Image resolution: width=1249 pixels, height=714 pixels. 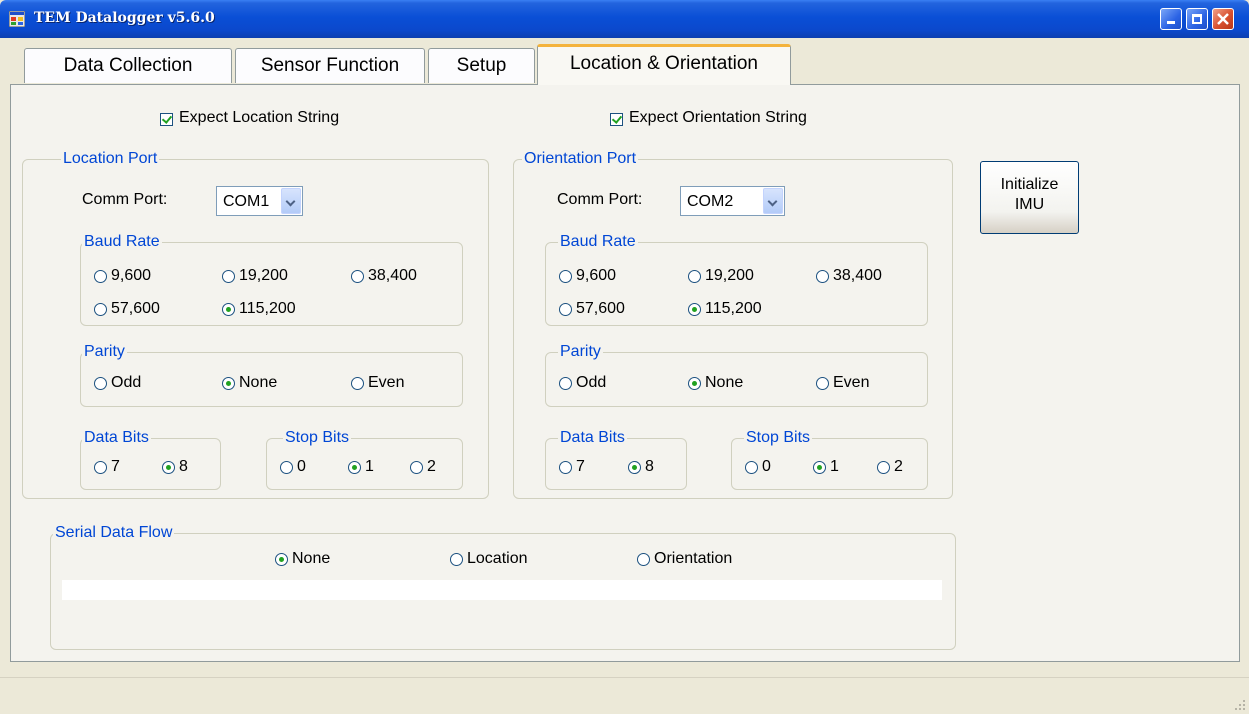 What do you see at coordinates (718, 118) in the screenshot?
I see `expect-orientation-label: Expect Orientation String` at bounding box center [718, 118].